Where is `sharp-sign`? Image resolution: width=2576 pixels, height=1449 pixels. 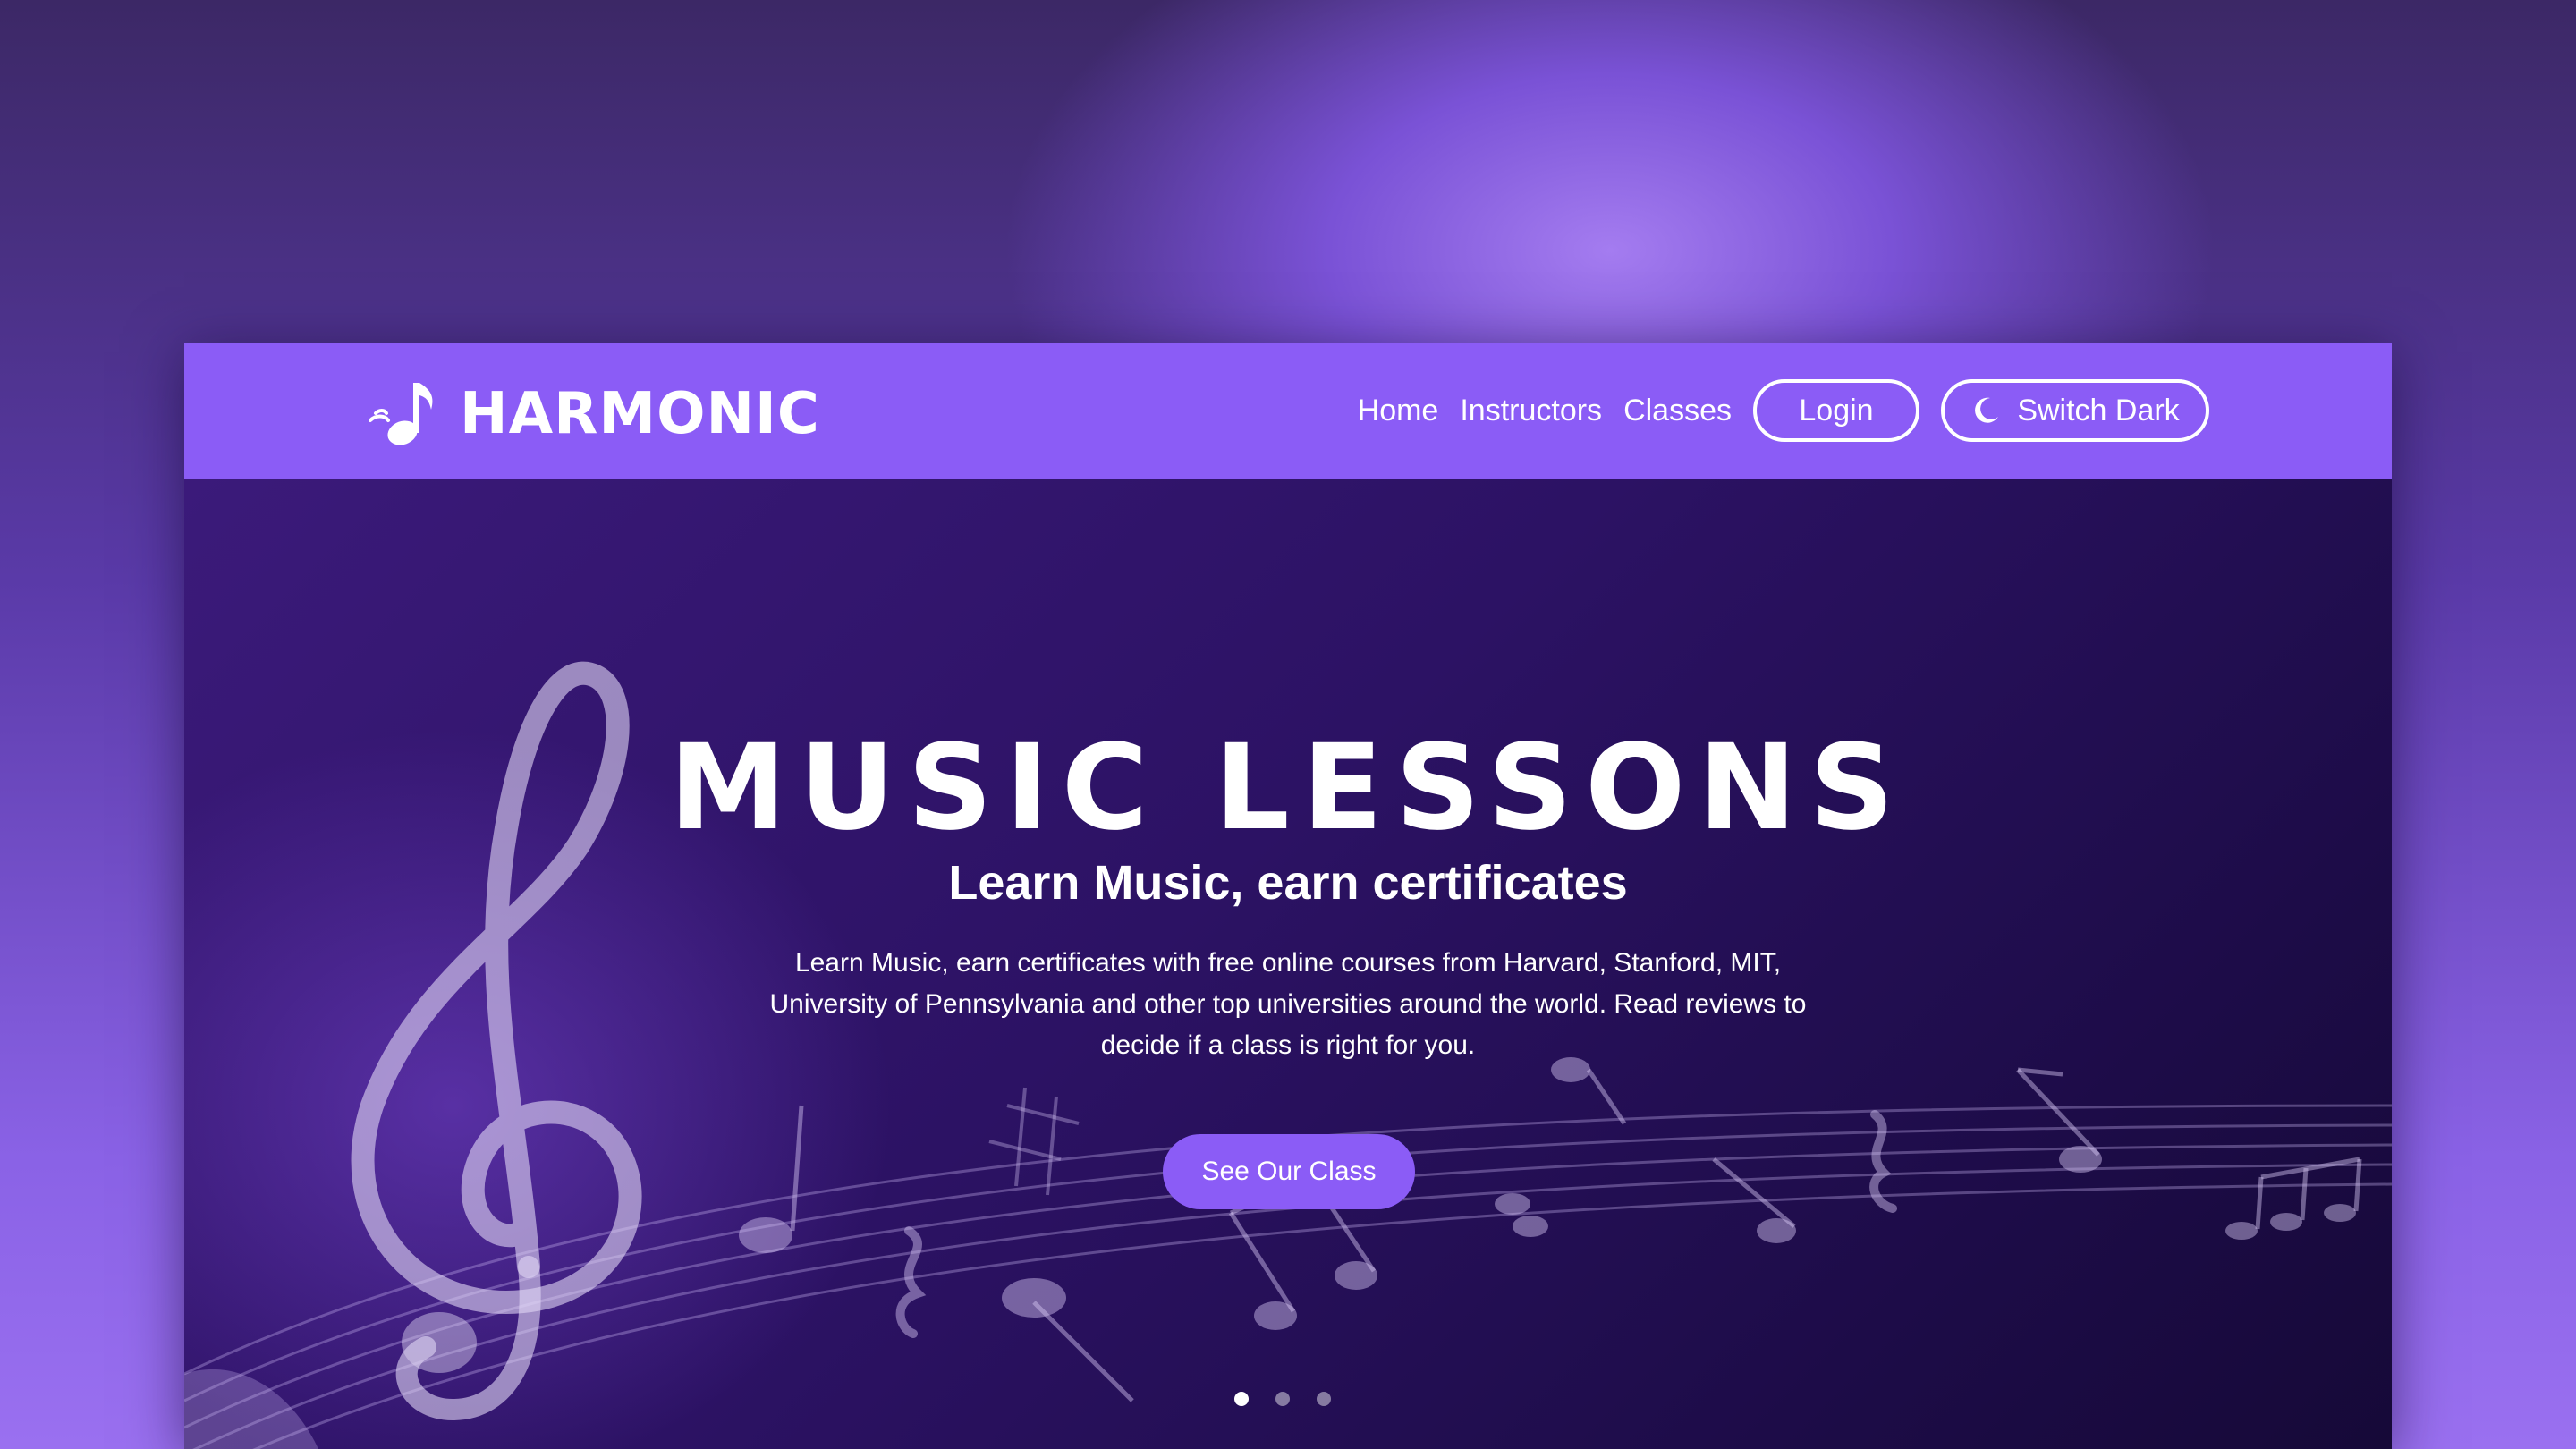
sharp-sign is located at coordinates (1034, 1141).